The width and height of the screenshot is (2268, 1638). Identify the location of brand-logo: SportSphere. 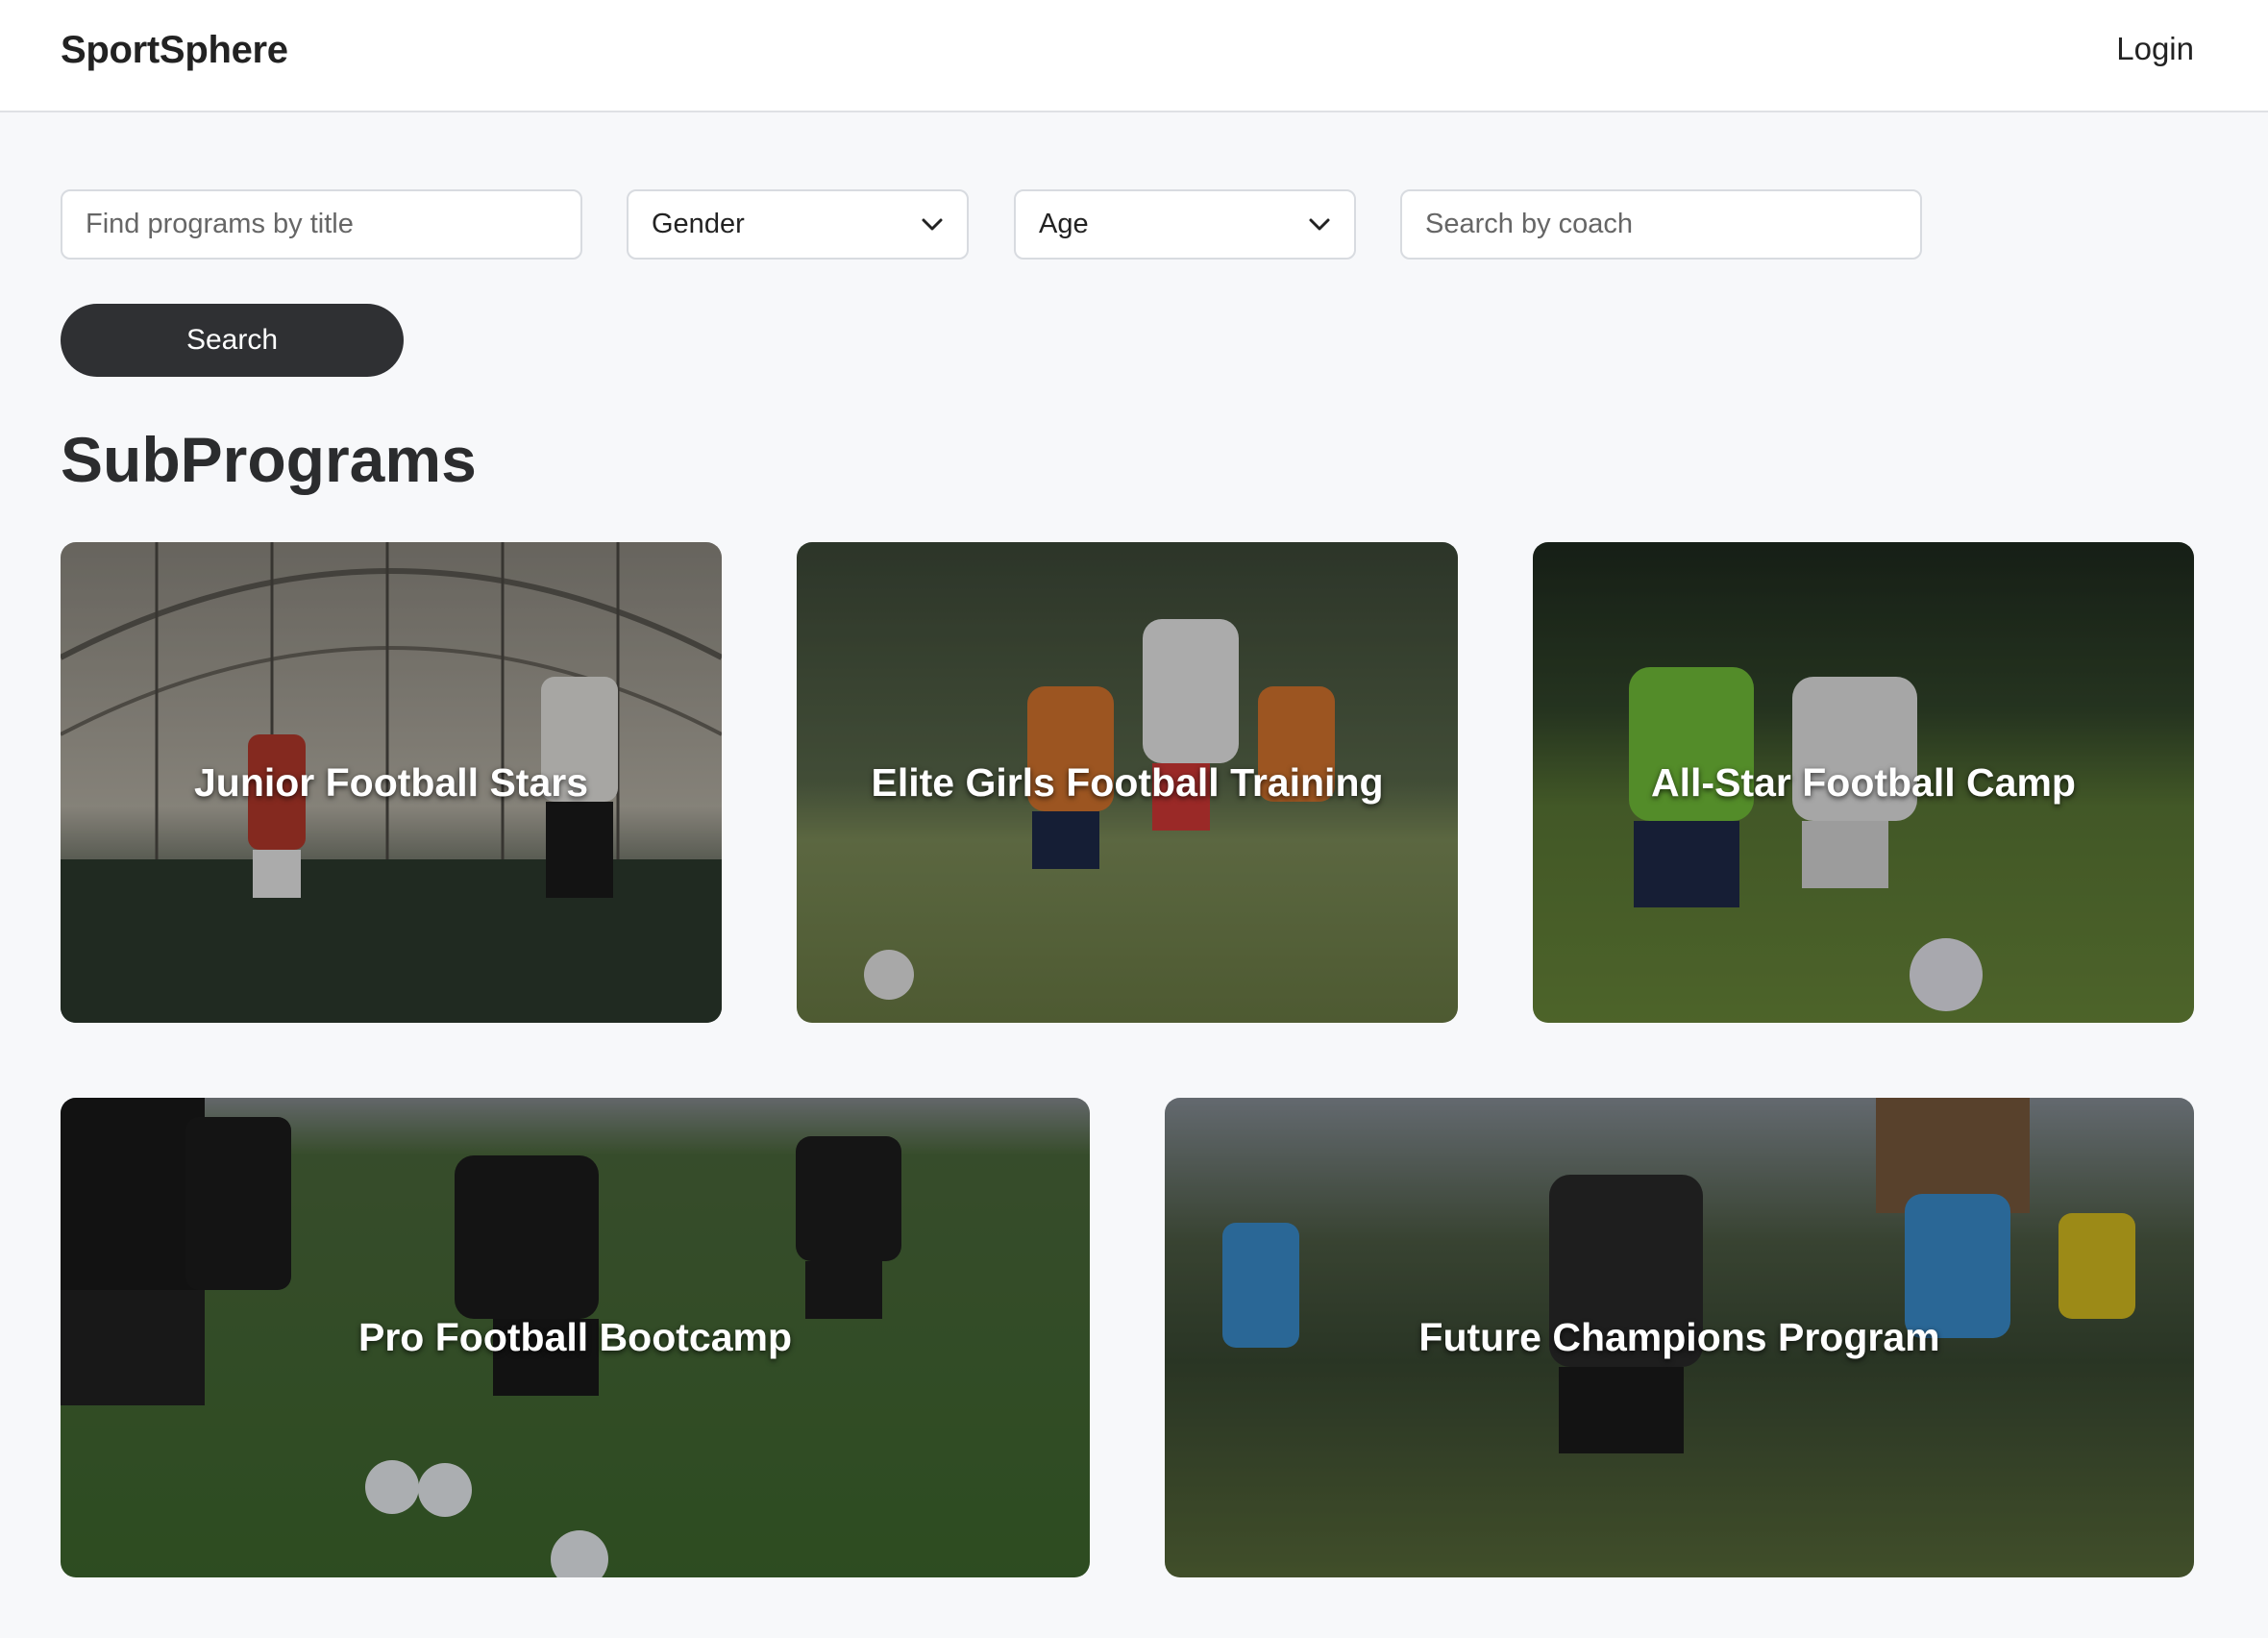
(174, 51).